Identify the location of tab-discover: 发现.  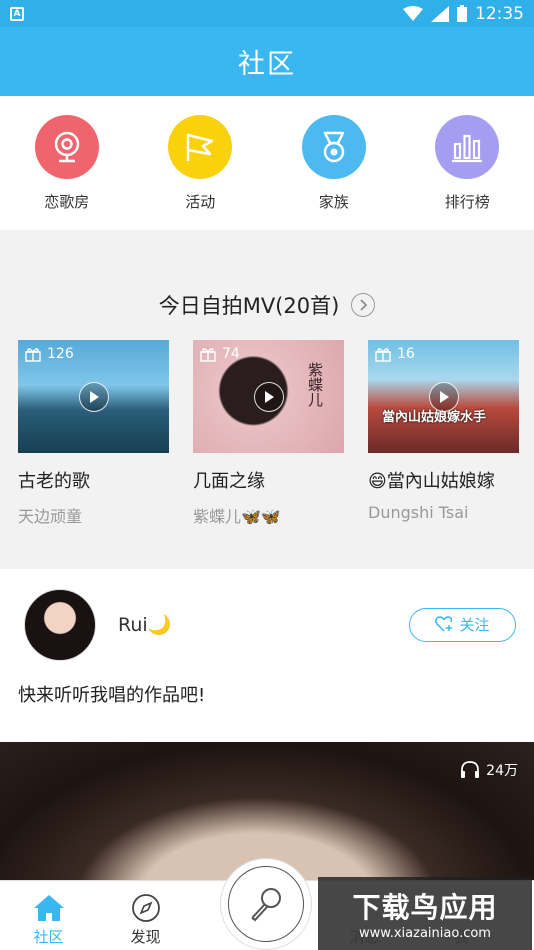
(145, 915).